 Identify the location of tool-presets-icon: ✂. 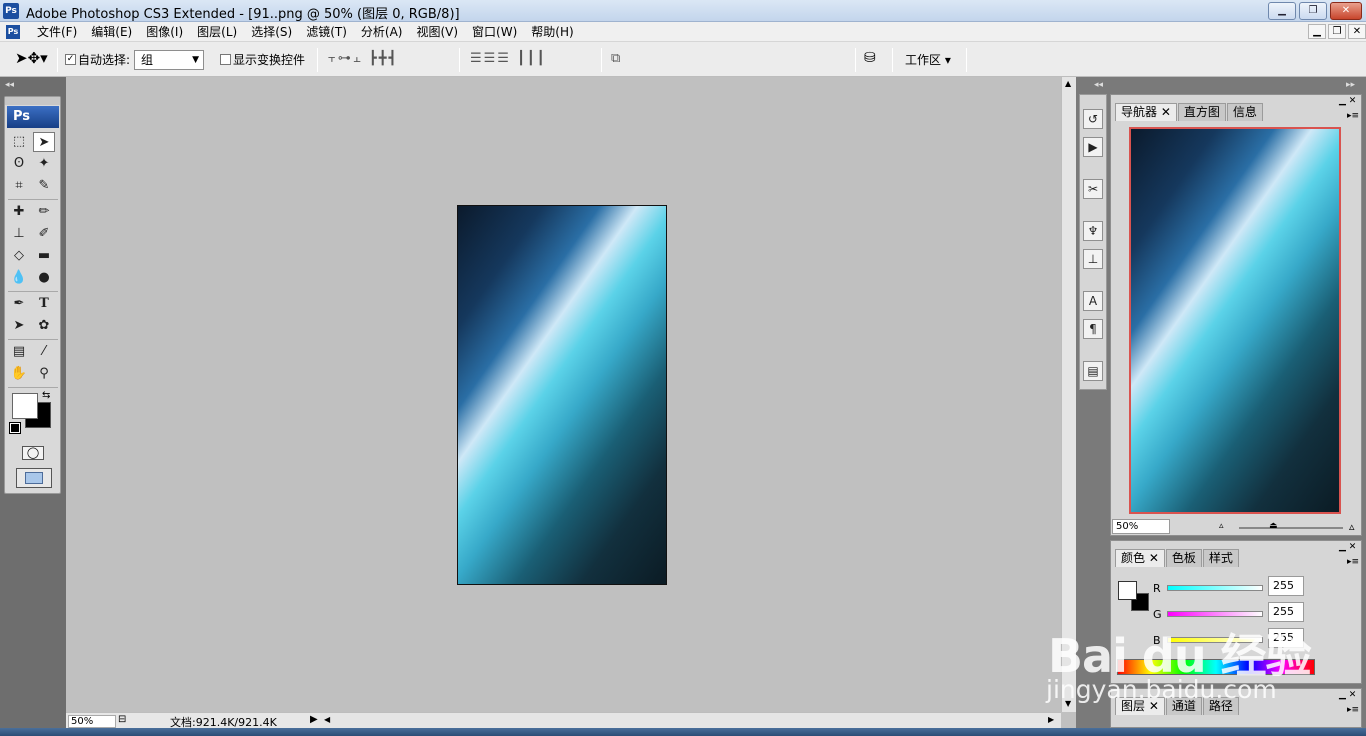
(1093, 189).